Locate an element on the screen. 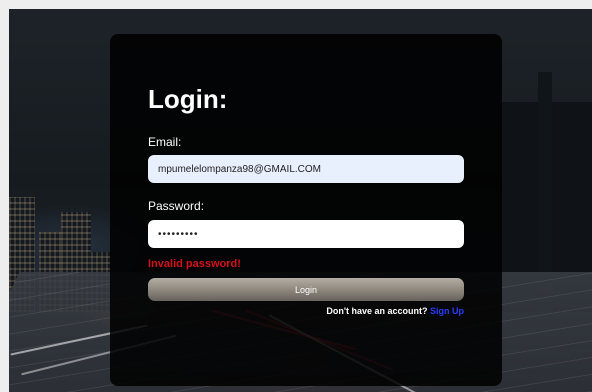 The image size is (592, 392). password-label: Password: is located at coordinates (176, 206).